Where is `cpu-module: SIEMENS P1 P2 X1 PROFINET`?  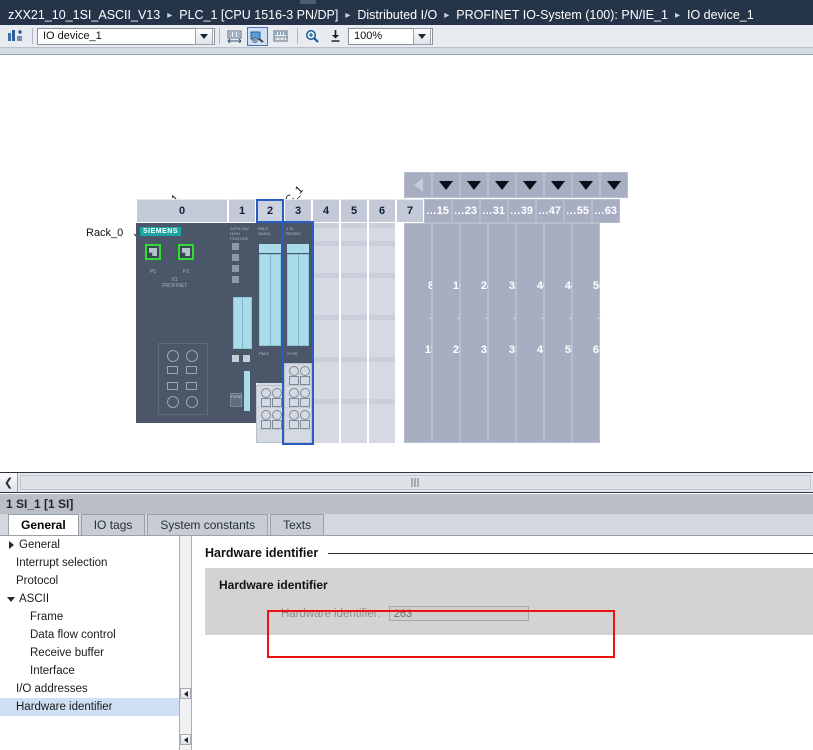 cpu-module: SIEMENS P1 P2 X1 PROFINET is located at coordinates (182, 323).